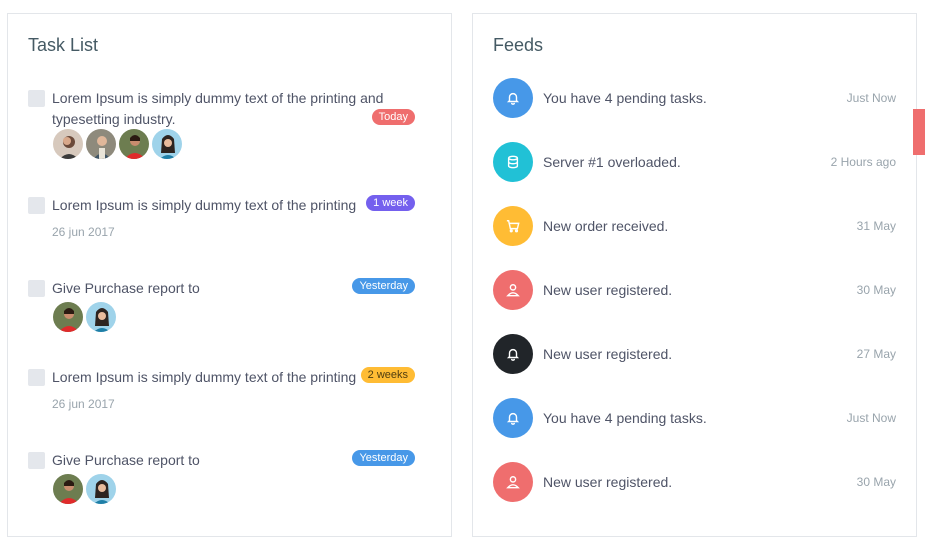 The width and height of the screenshot is (925, 555). What do you see at coordinates (694, 227) in the screenshot?
I see `feed-item: New order received. 31 May` at bounding box center [694, 227].